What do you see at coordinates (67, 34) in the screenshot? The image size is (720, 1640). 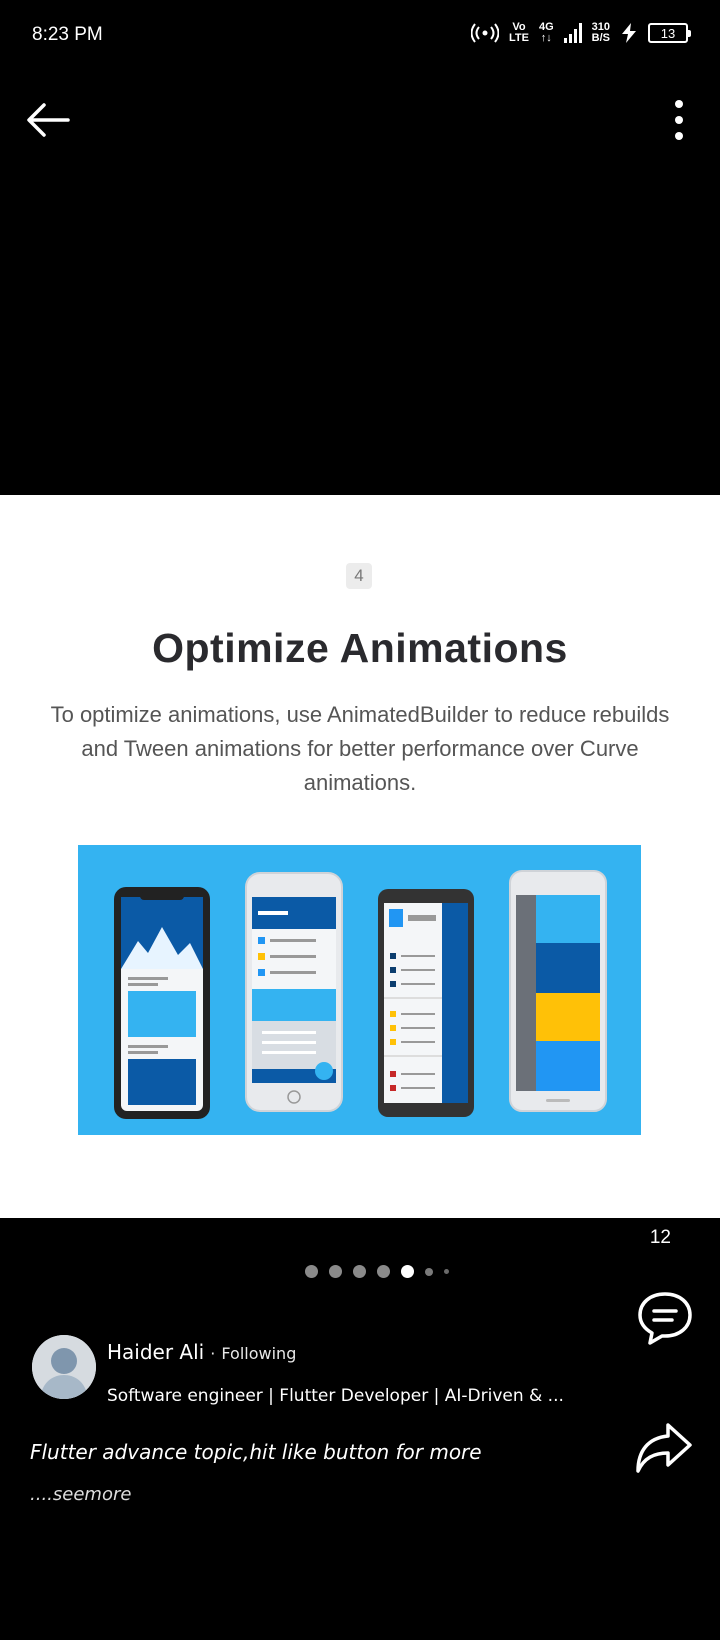 I see `status-time: 8:23 PM` at bounding box center [67, 34].